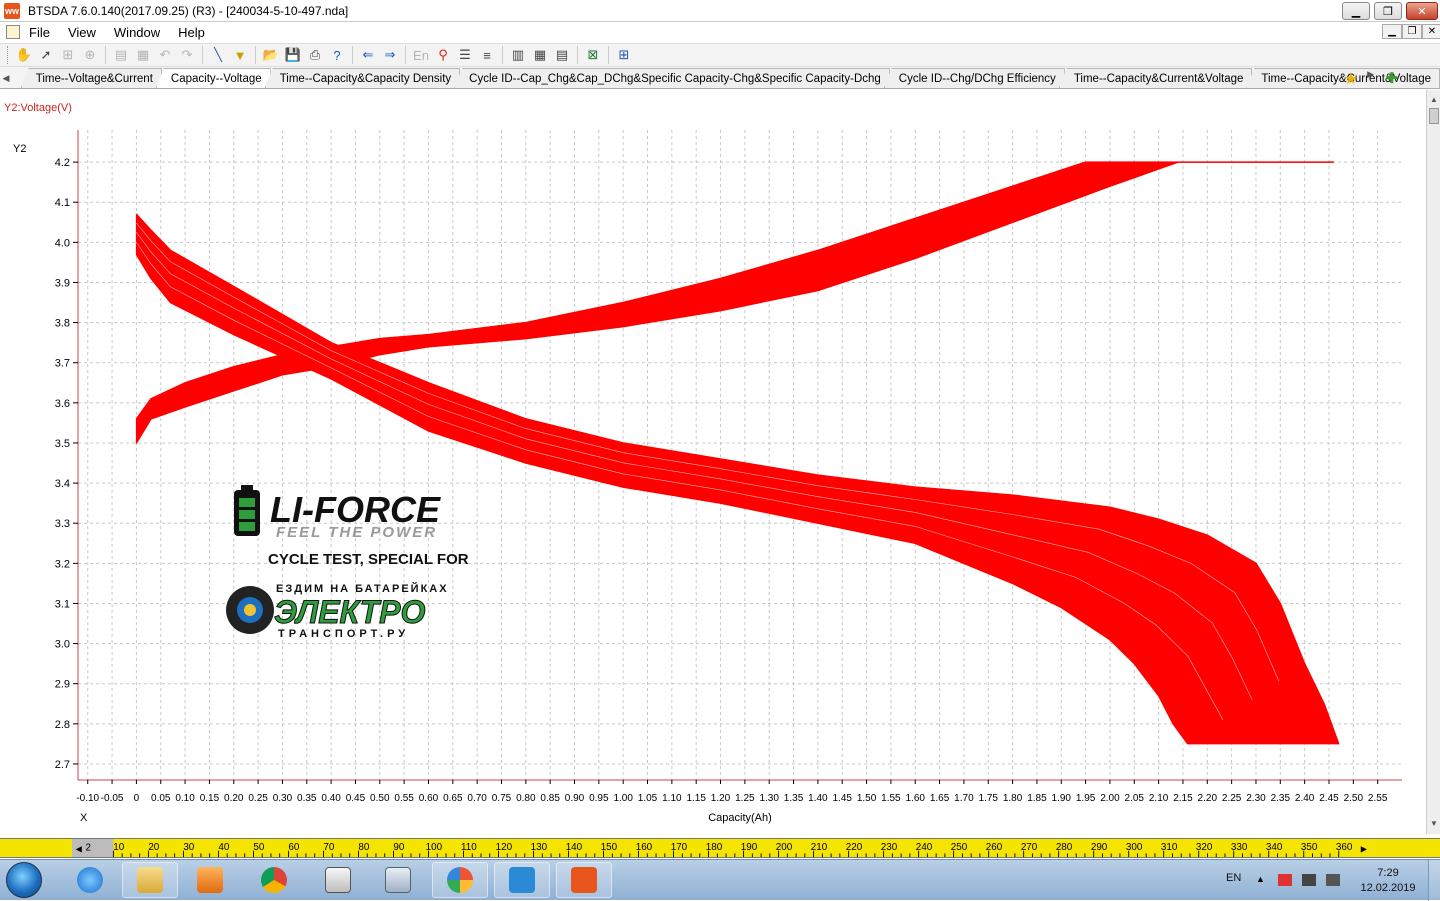 The image size is (1440, 901). I want to click on pan-hand-icon: ✋, so click(24, 55).